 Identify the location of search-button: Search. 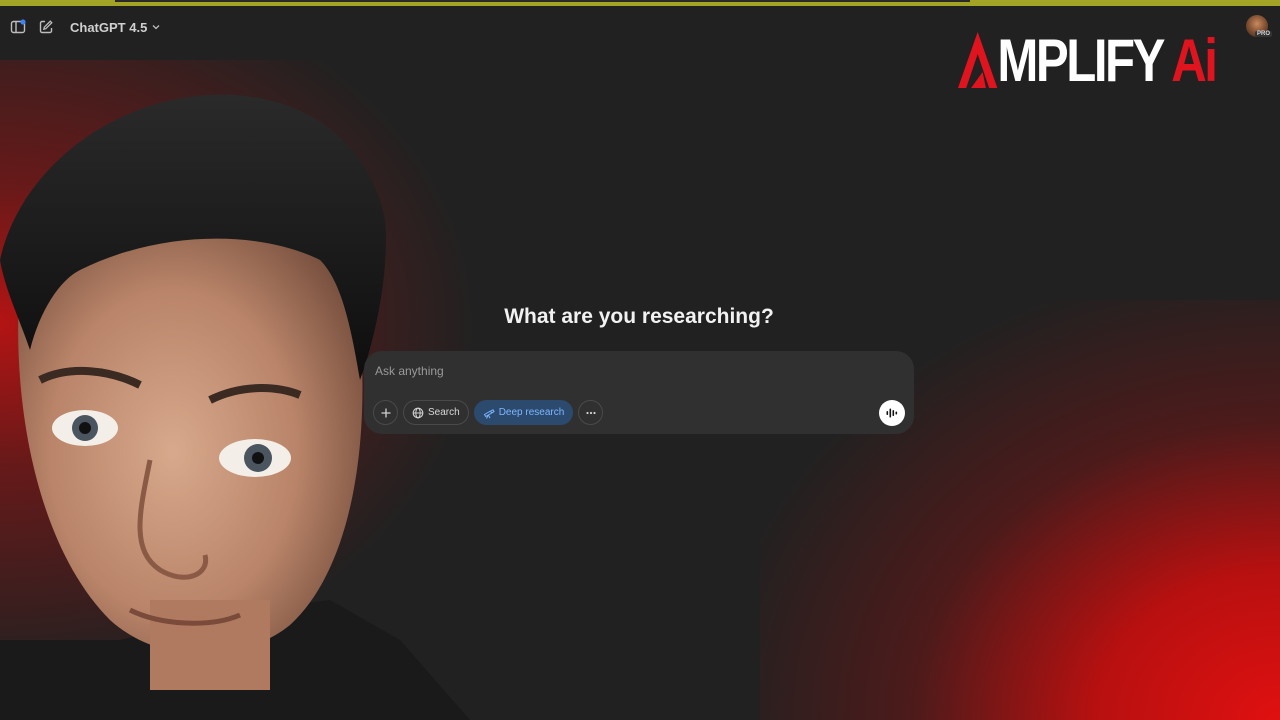
(436, 412).